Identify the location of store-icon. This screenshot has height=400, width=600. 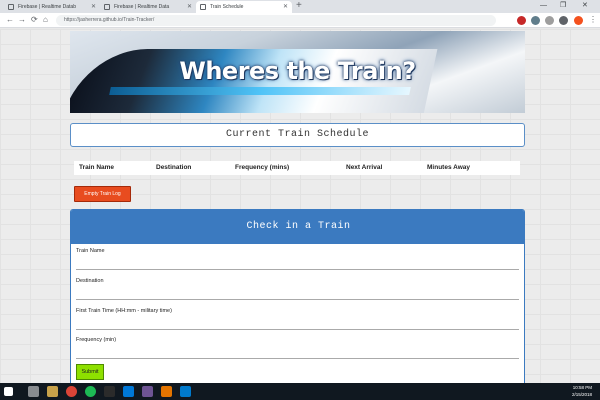
(128, 391).